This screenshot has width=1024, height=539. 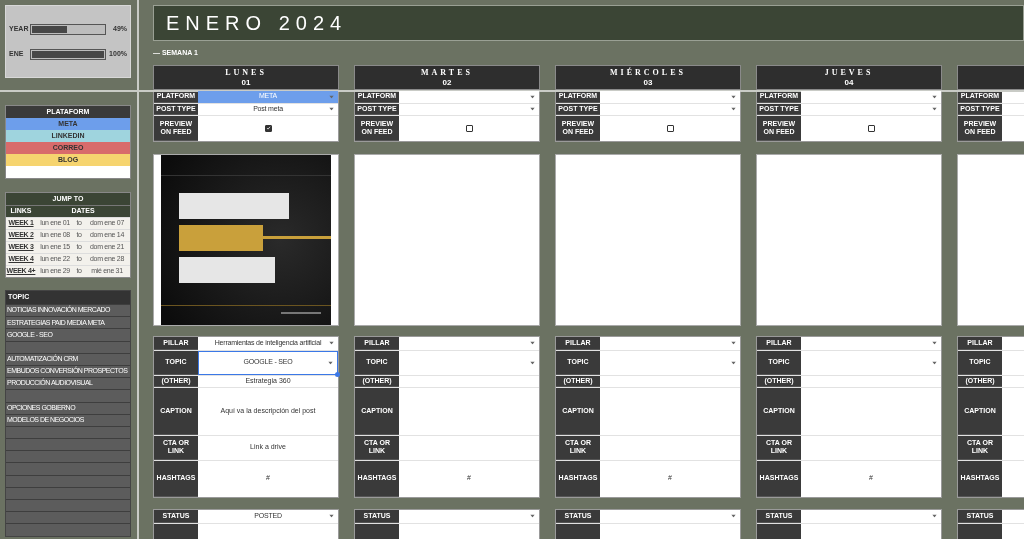 I want to click on day-name: MIÉRCOLES, so click(x=648, y=72).